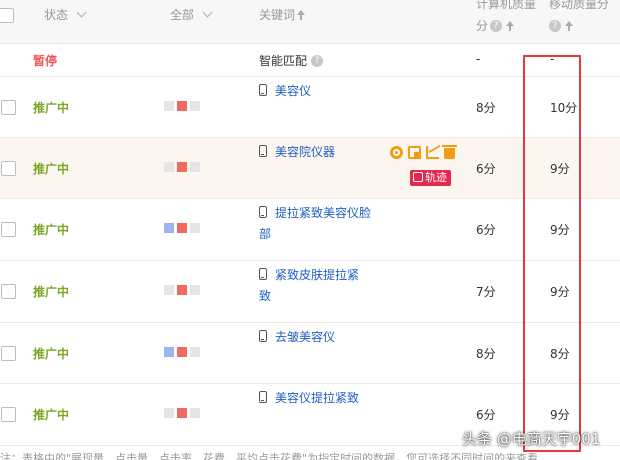 The height and width of the screenshot is (460, 620). What do you see at coordinates (182, 15) in the screenshot?
I see `all-header-label: 全部` at bounding box center [182, 15].